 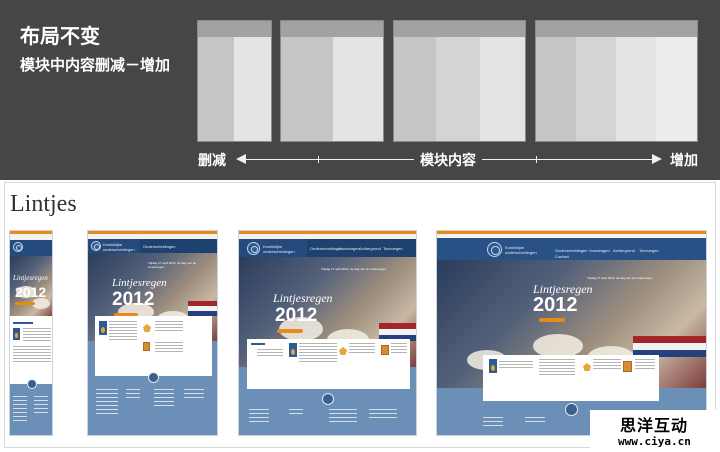 I want to click on watermark-url: www.ciya.cn, so click(x=654, y=441).